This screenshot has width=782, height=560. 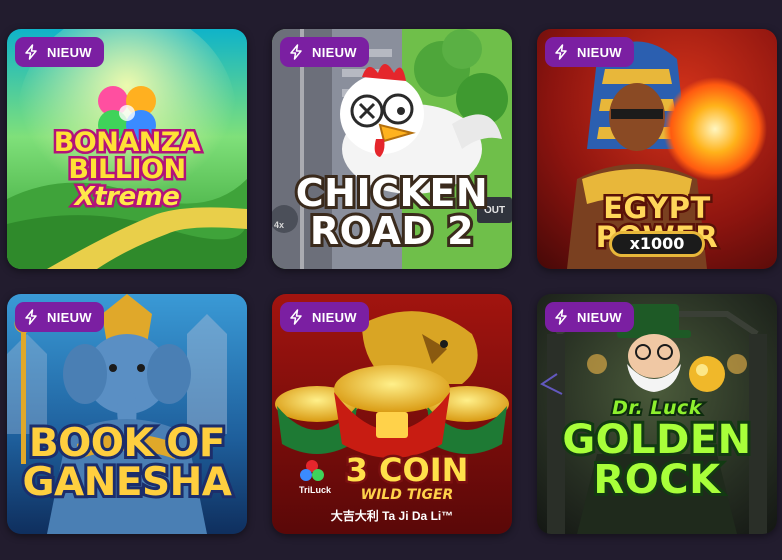 What do you see at coordinates (657, 244) in the screenshot?
I see `multiplier-pill: x1000` at bounding box center [657, 244].